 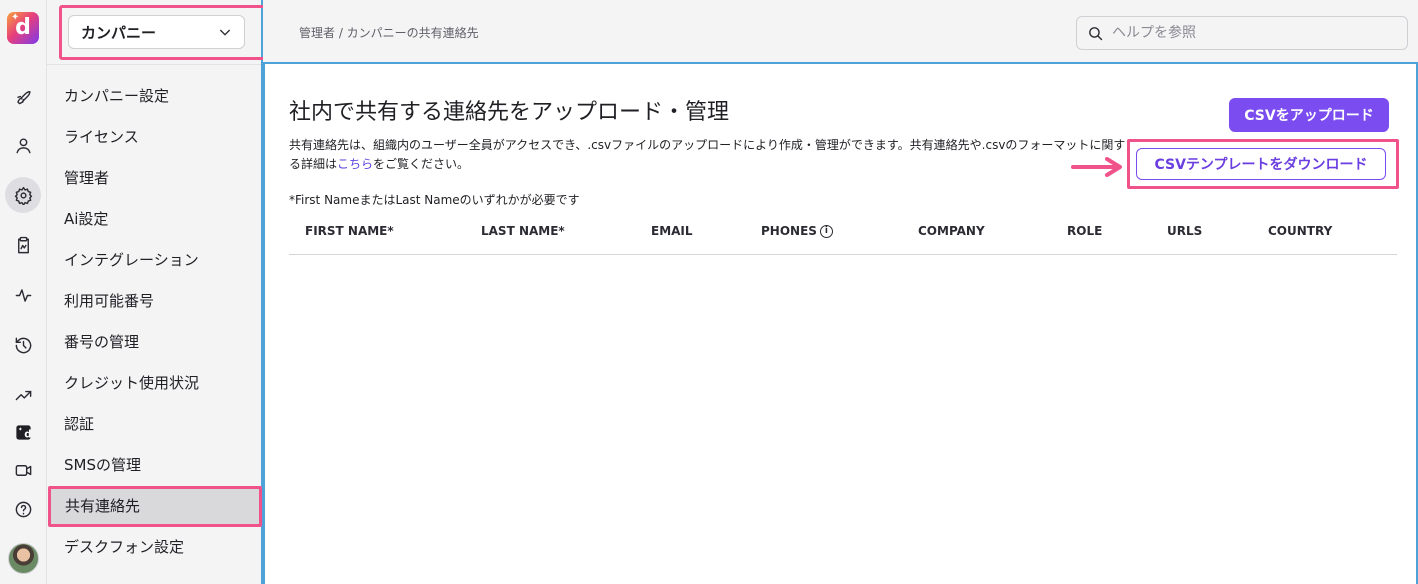 I want to click on clipboard-icon, so click(x=23, y=245).